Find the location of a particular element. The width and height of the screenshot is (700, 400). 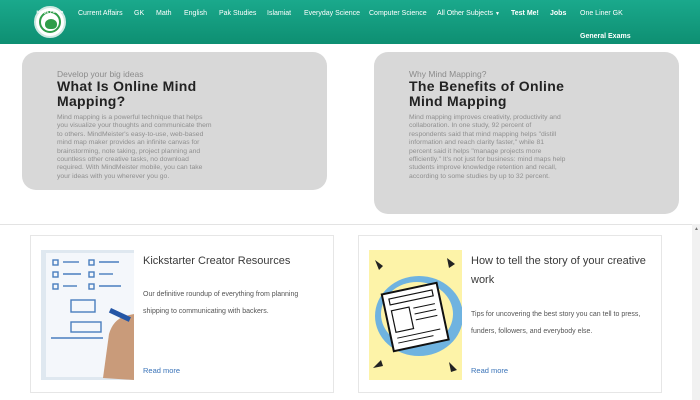

bubble-title: The Benefits of Online Mind Mapping is located at coordinates (486, 94).